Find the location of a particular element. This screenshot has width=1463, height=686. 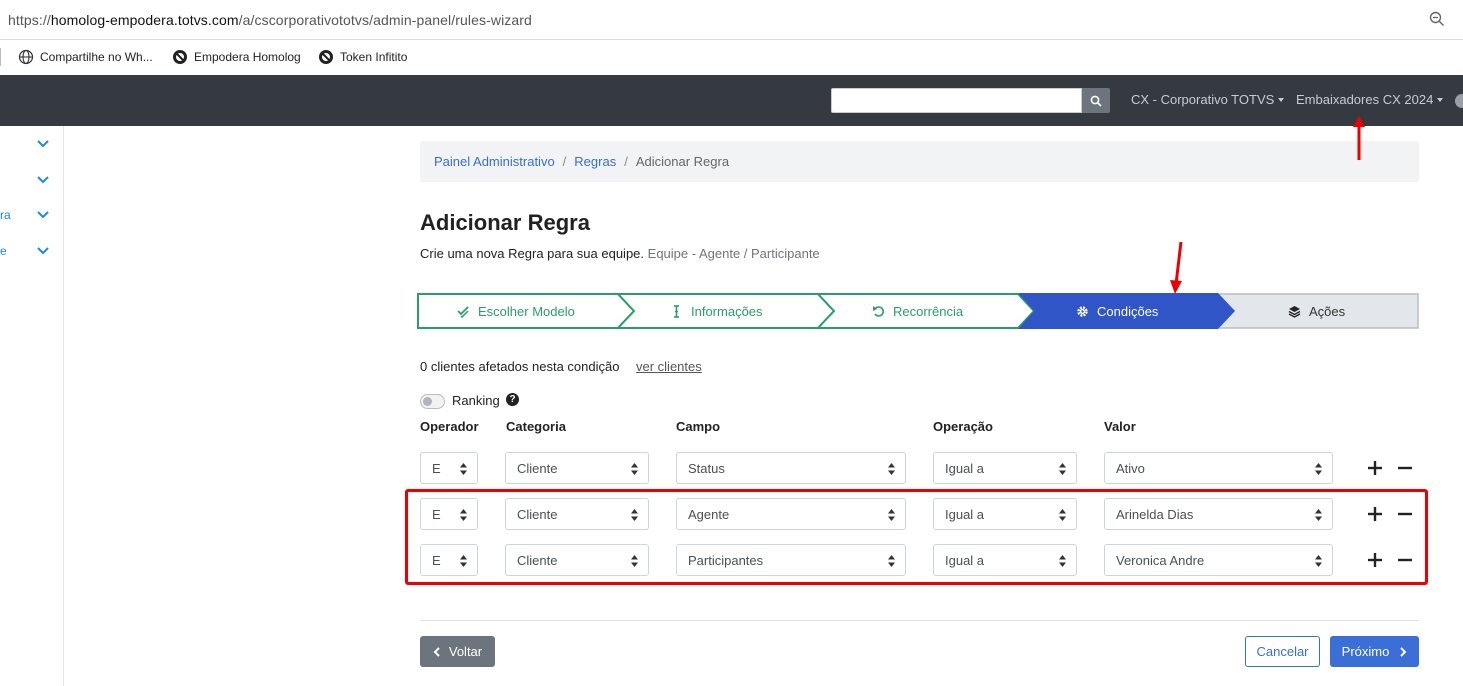

sidebar: ra e is located at coordinates (32, 406).